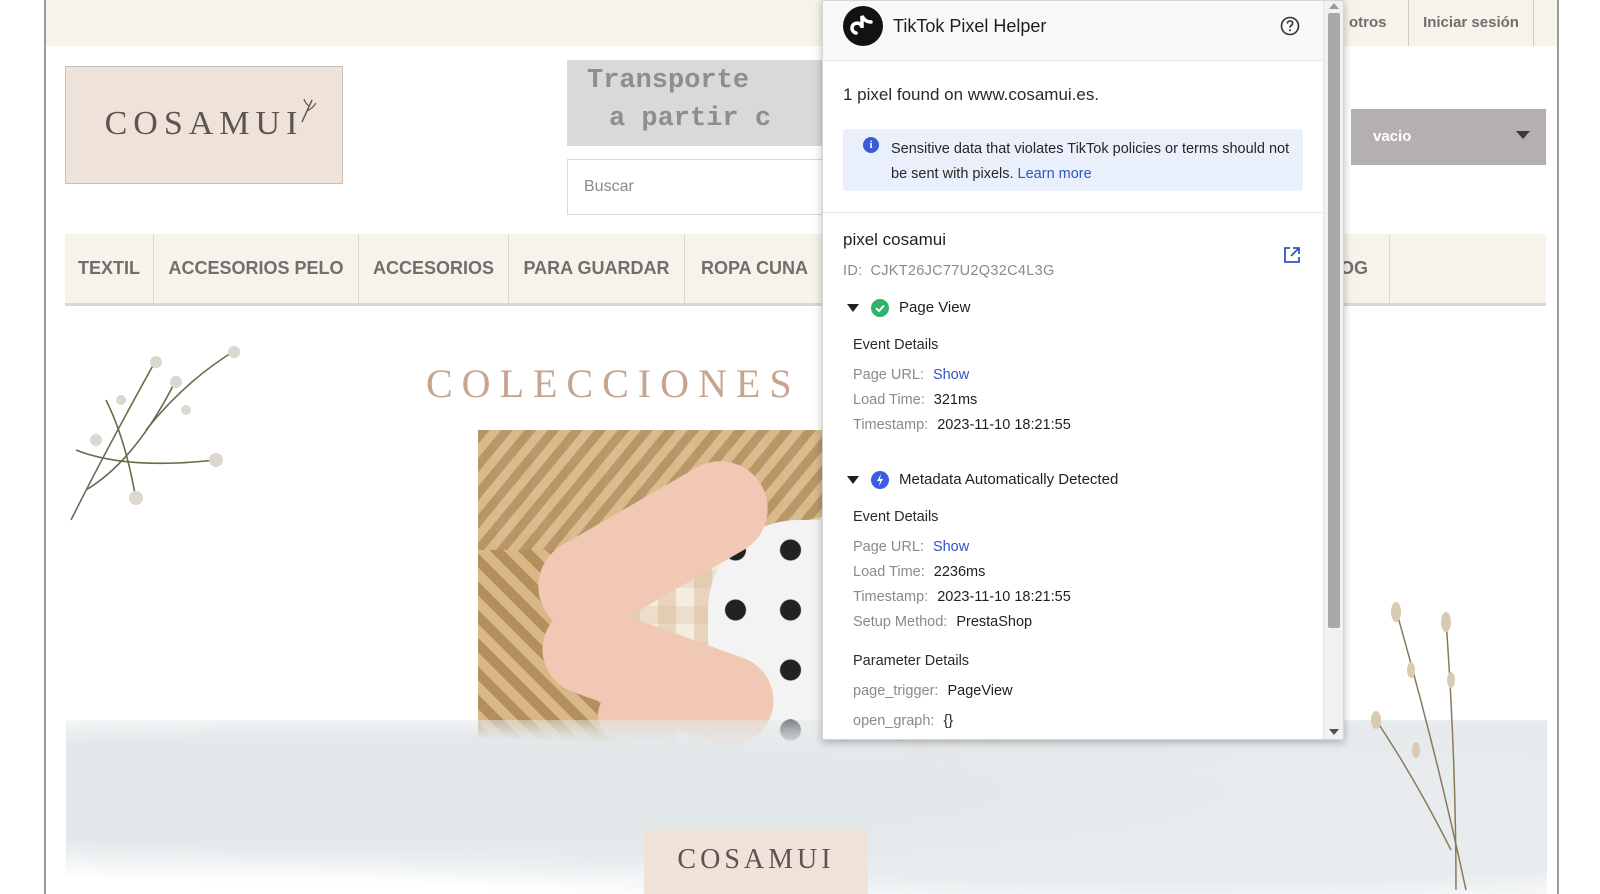 This screenshot has height=894, width=1600. Describe the element at coordinates (204, 125) in the screenshot. I see `site-logo: COSAMUI` at that location.